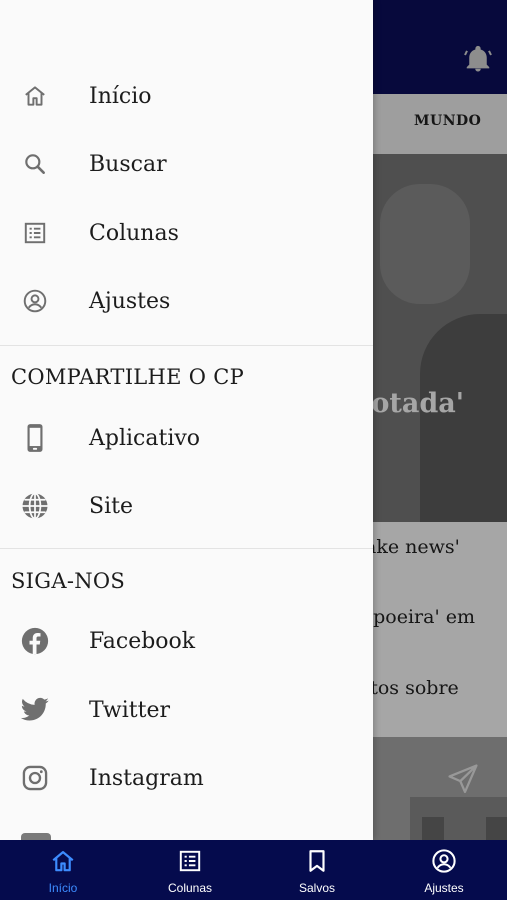  Describe the element at coordinates (128, 377) in the screenshot. I see `section-title-share: COMPARTILHE O CP` at that location.